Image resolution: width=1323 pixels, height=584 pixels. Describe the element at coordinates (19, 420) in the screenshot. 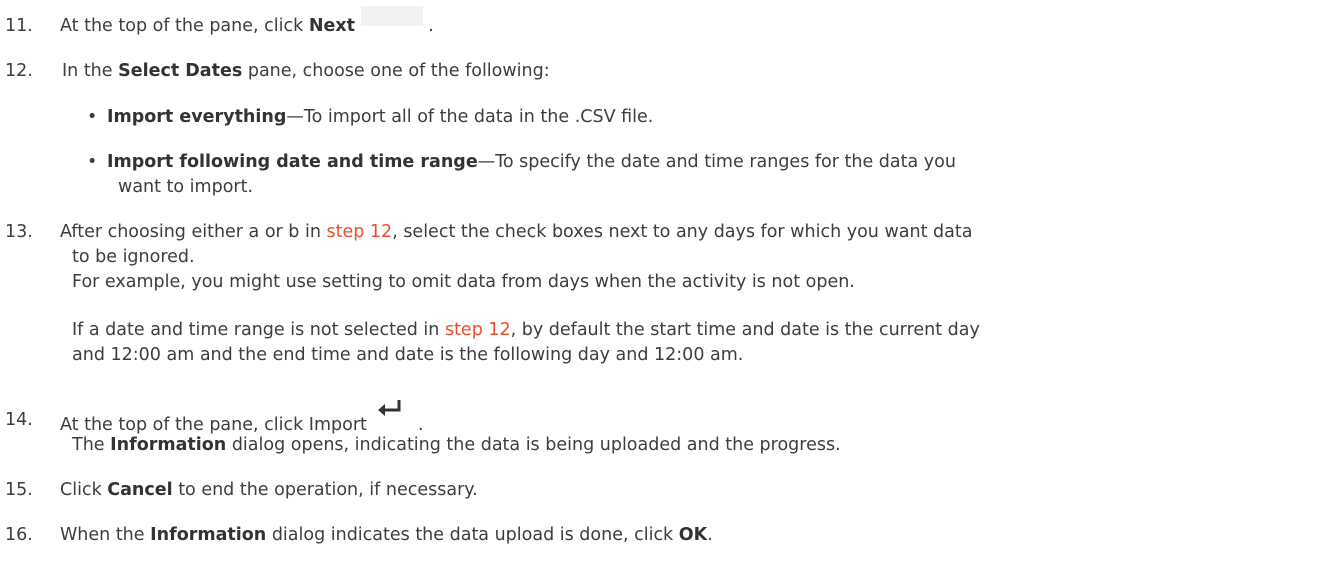

I see `step-number: 14.` at that location.